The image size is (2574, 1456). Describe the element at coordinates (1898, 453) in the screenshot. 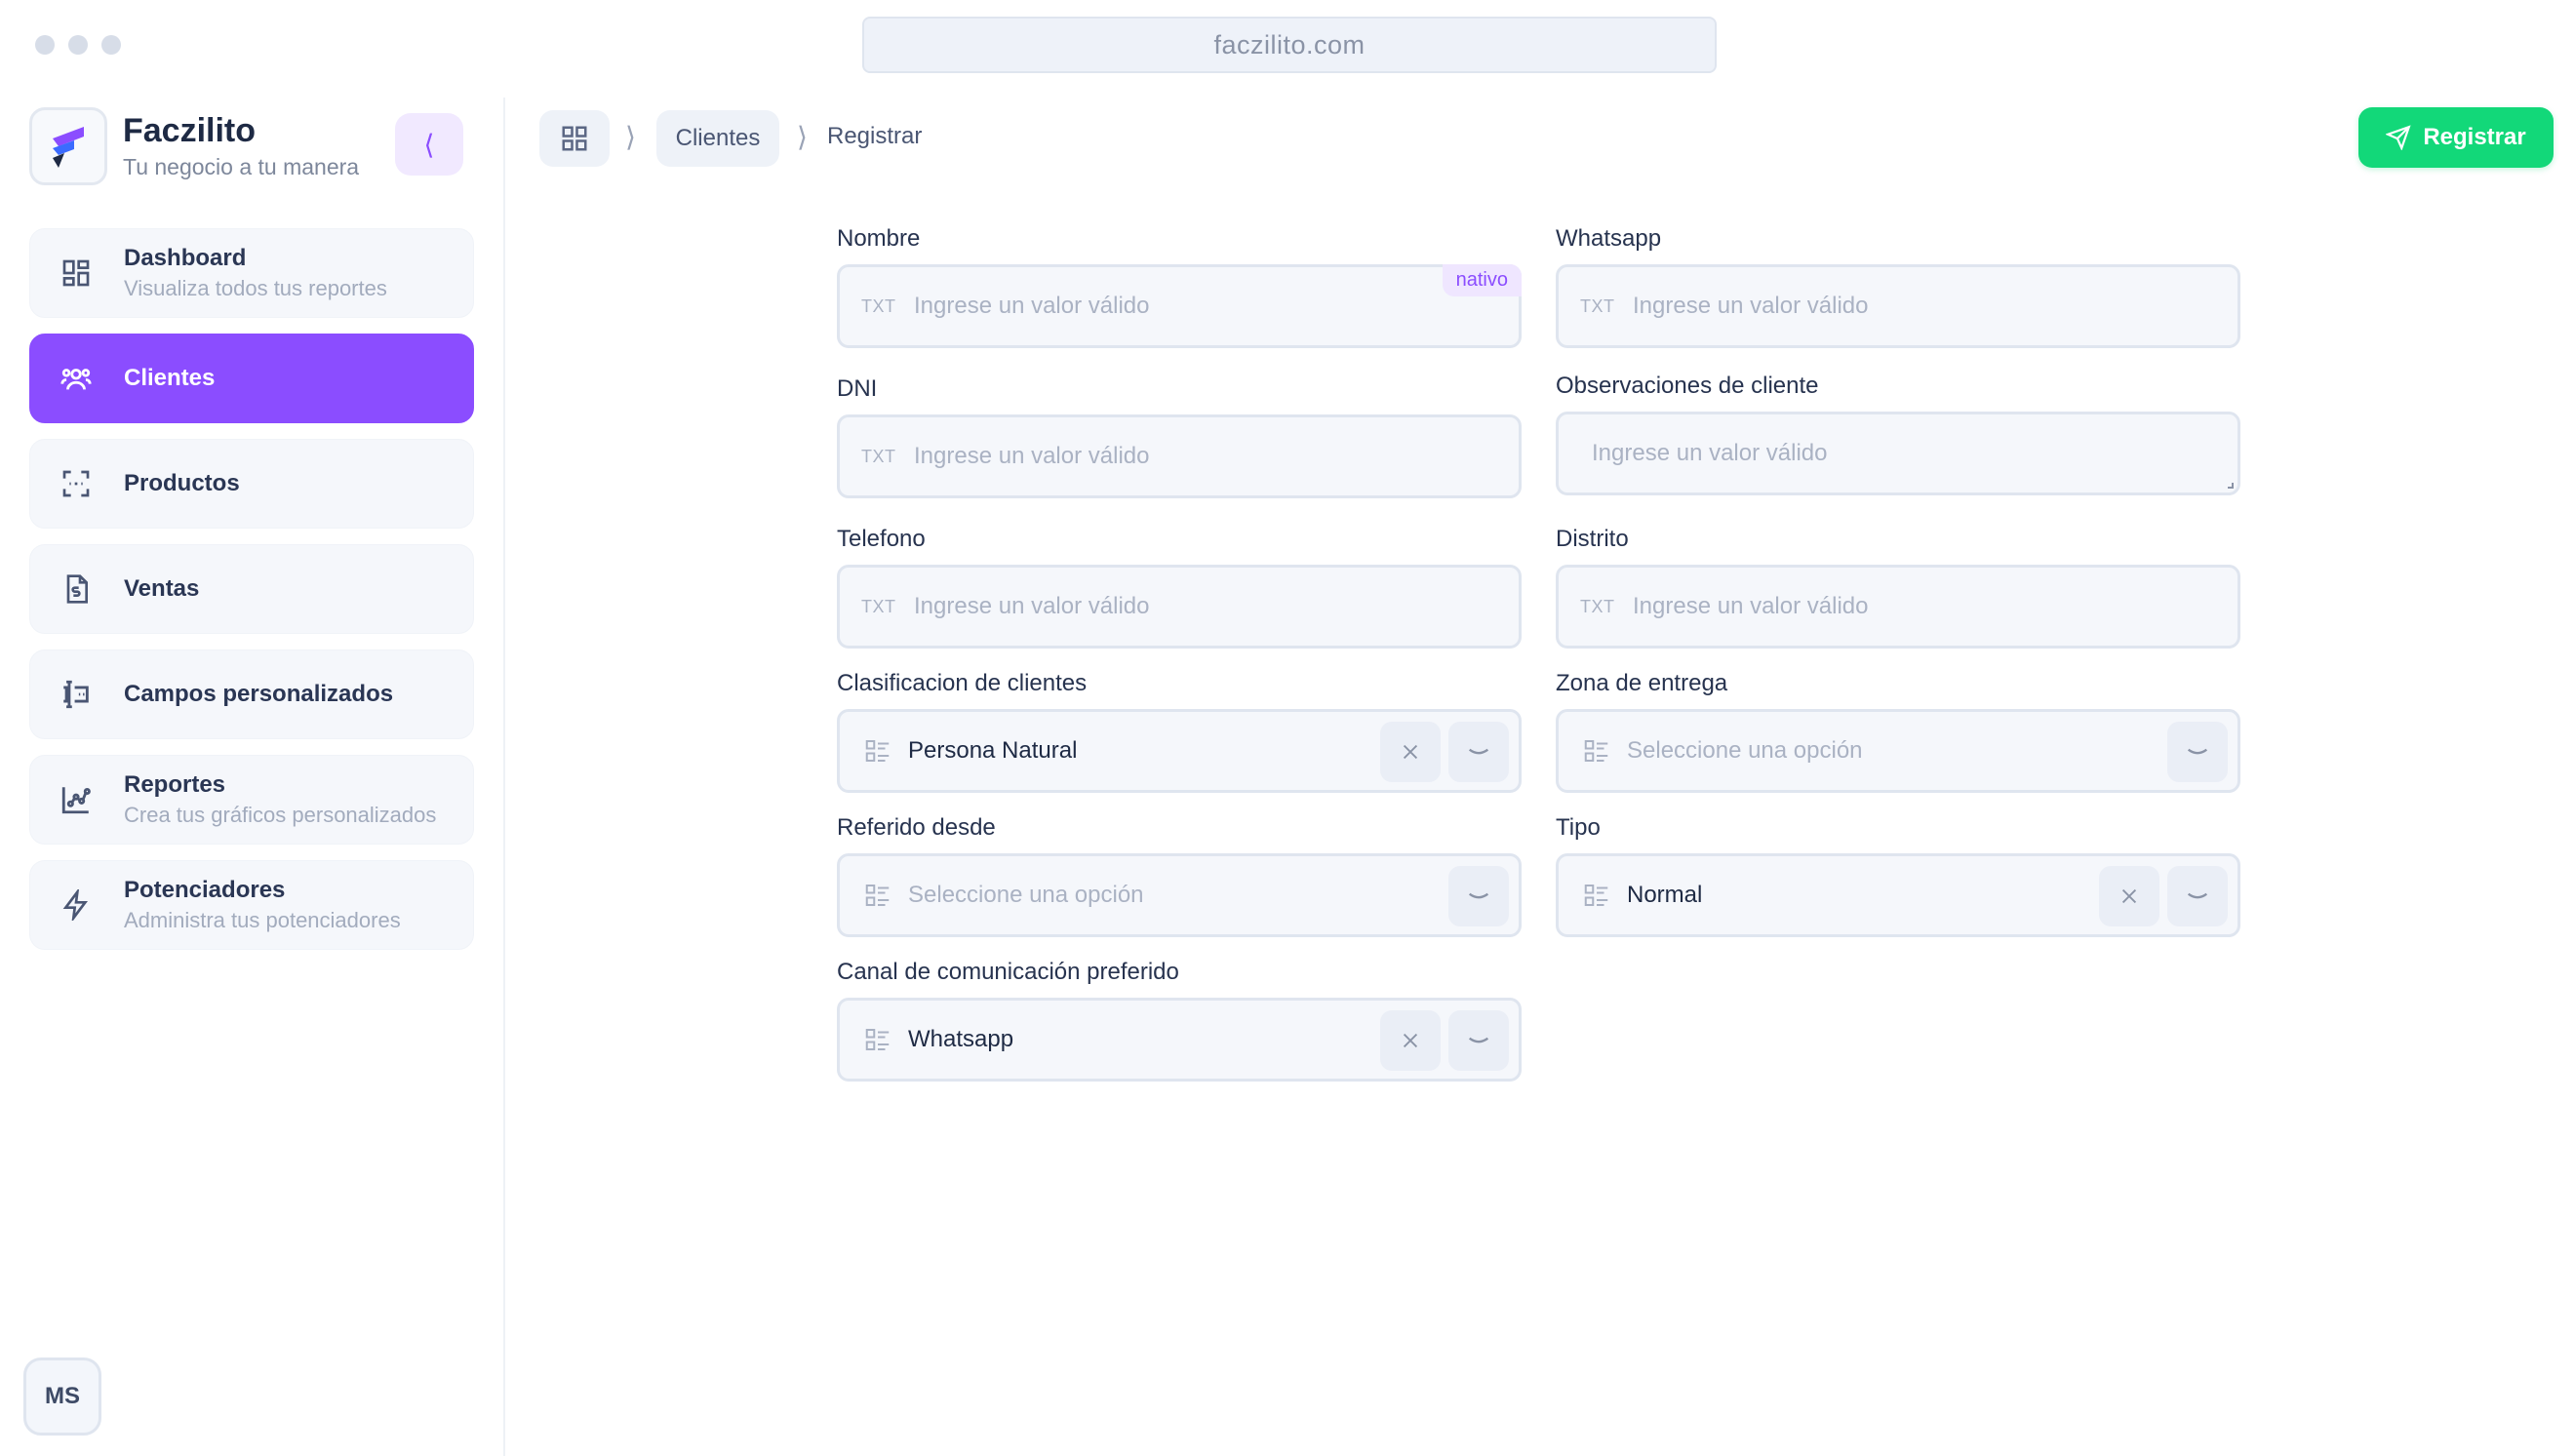

I see `observaciones-textarea: Ingrese un valor válido` at that location.